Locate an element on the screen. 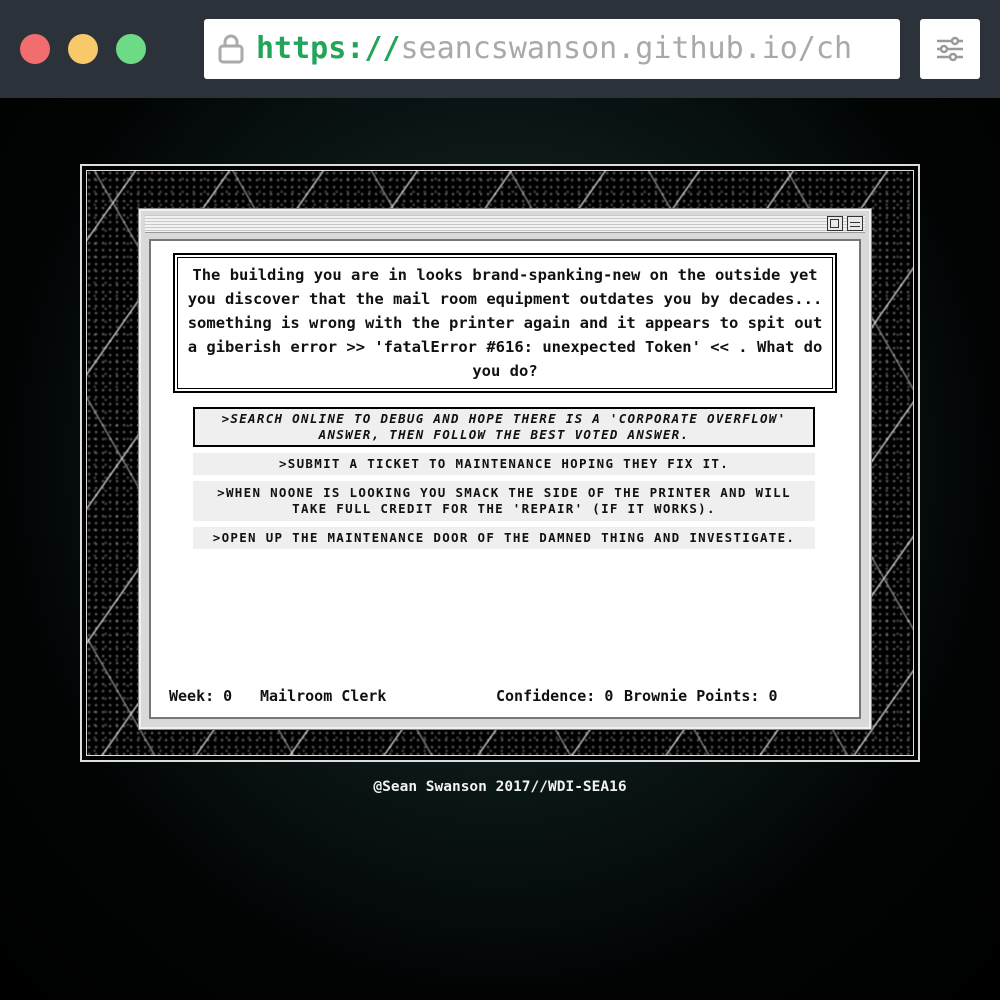 This screenshot has width=1000, height=1000. url-scheme: https:// is located at coordinates (328, 48).